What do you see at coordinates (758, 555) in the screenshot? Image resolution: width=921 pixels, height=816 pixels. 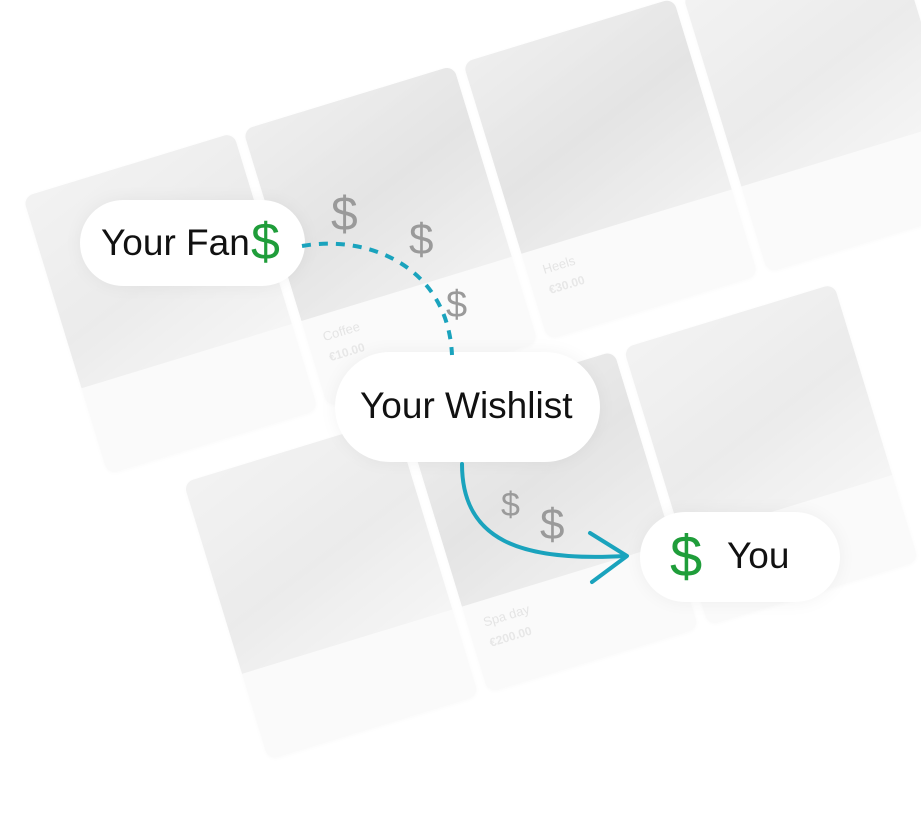 I see `you-label: You` at bounding box center [758, 555].